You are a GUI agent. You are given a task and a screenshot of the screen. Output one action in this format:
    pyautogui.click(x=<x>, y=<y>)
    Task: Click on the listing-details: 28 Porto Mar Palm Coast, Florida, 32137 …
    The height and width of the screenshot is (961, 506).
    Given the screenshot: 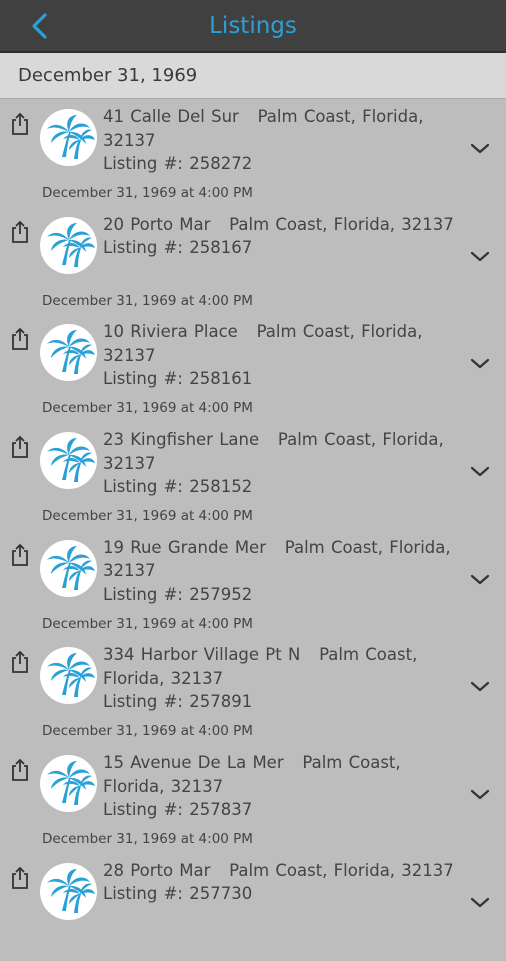 What is the action you would take?
    pyautogui.click(x=283, y=882)
    